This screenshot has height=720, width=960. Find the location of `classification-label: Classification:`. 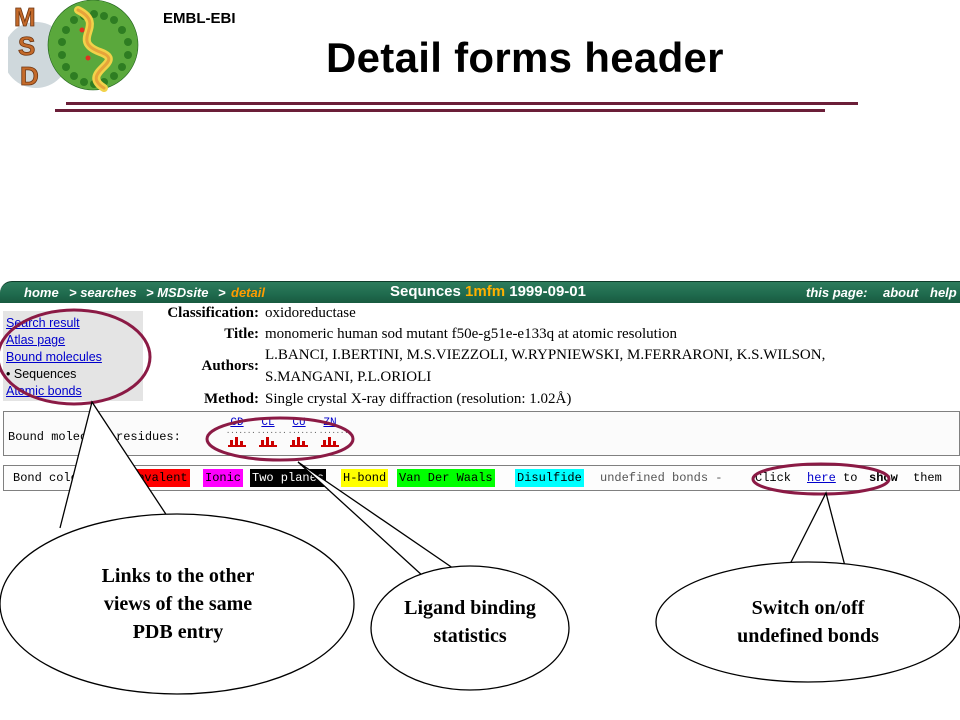

classification-label: Classification: is located at coordinates (213, 313).